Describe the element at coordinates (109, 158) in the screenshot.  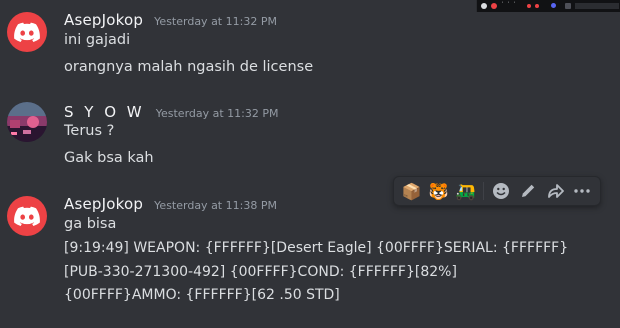
I see `message-text: Gak bsa kah` at that location.